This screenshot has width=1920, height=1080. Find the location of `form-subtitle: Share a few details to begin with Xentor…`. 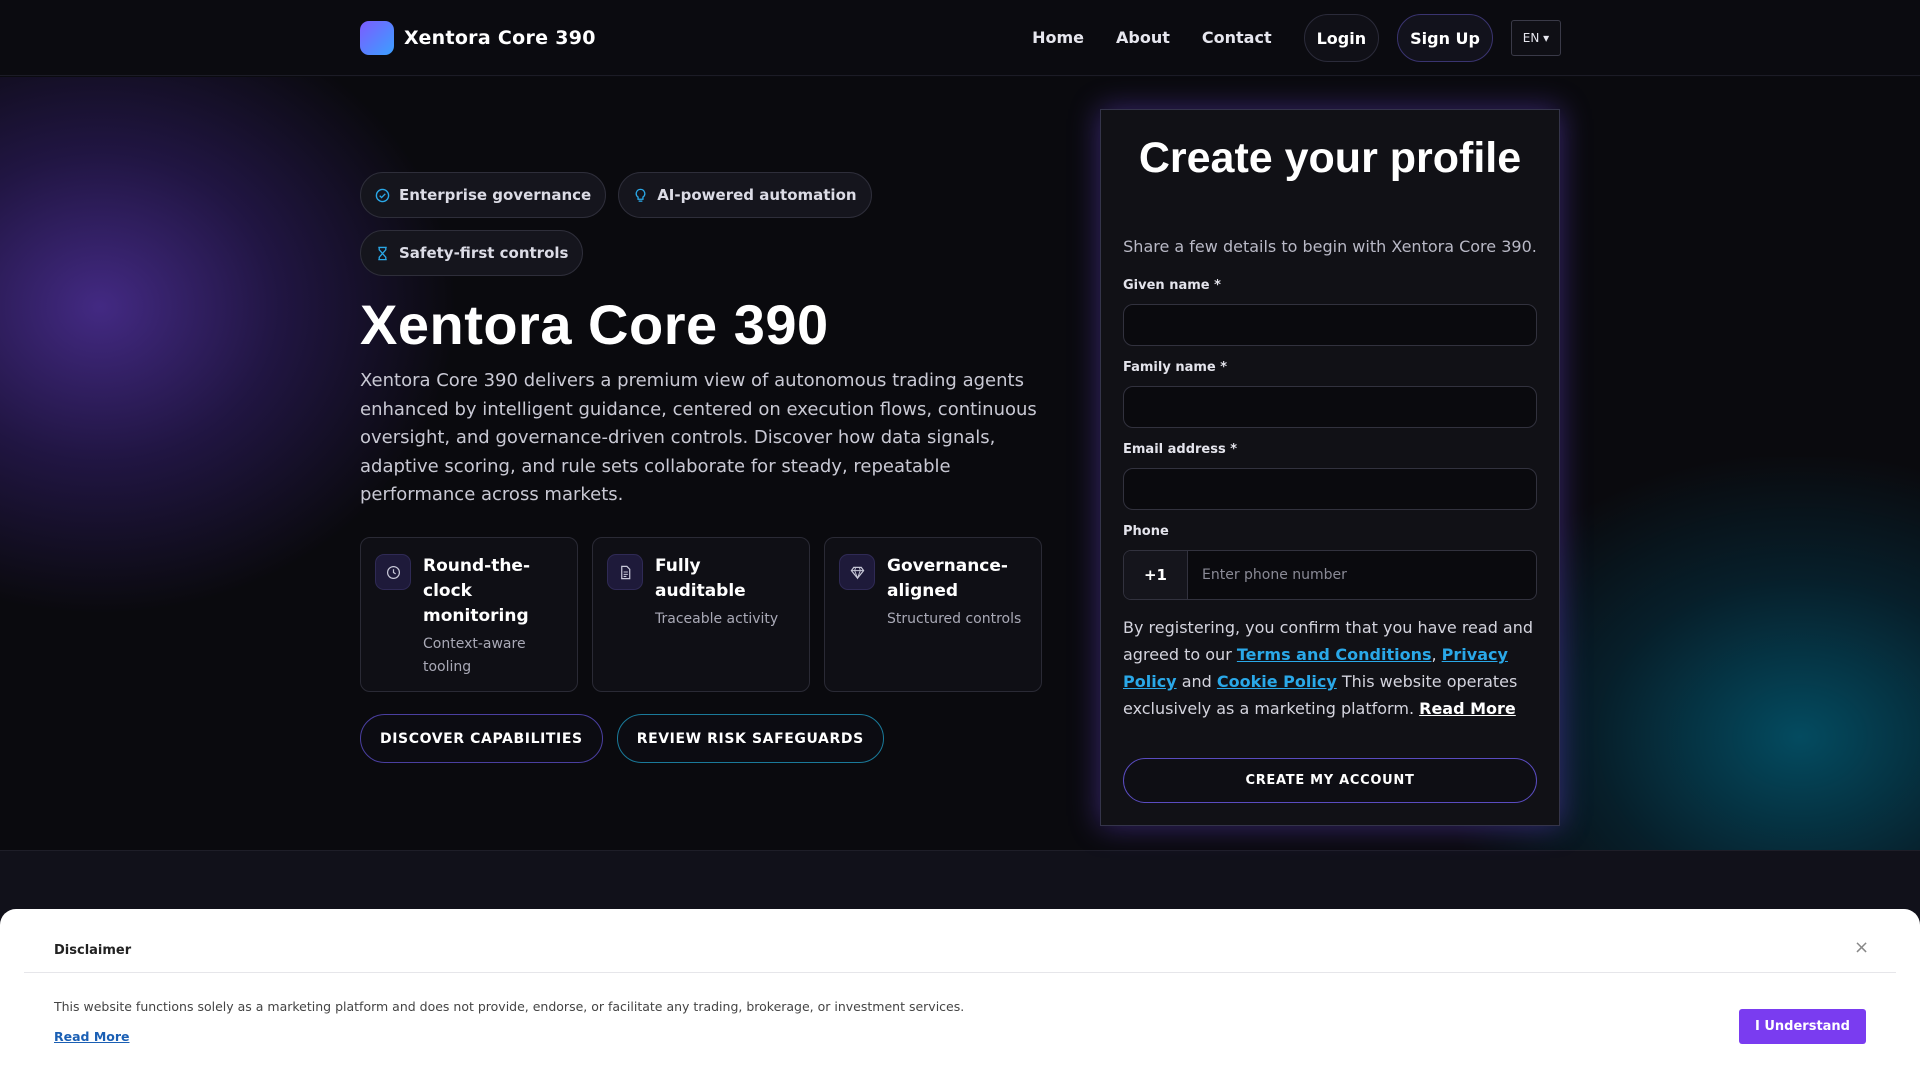

form-subtitle: Share a few details to begin with Xentor… is located at coordinates (1330, 246).